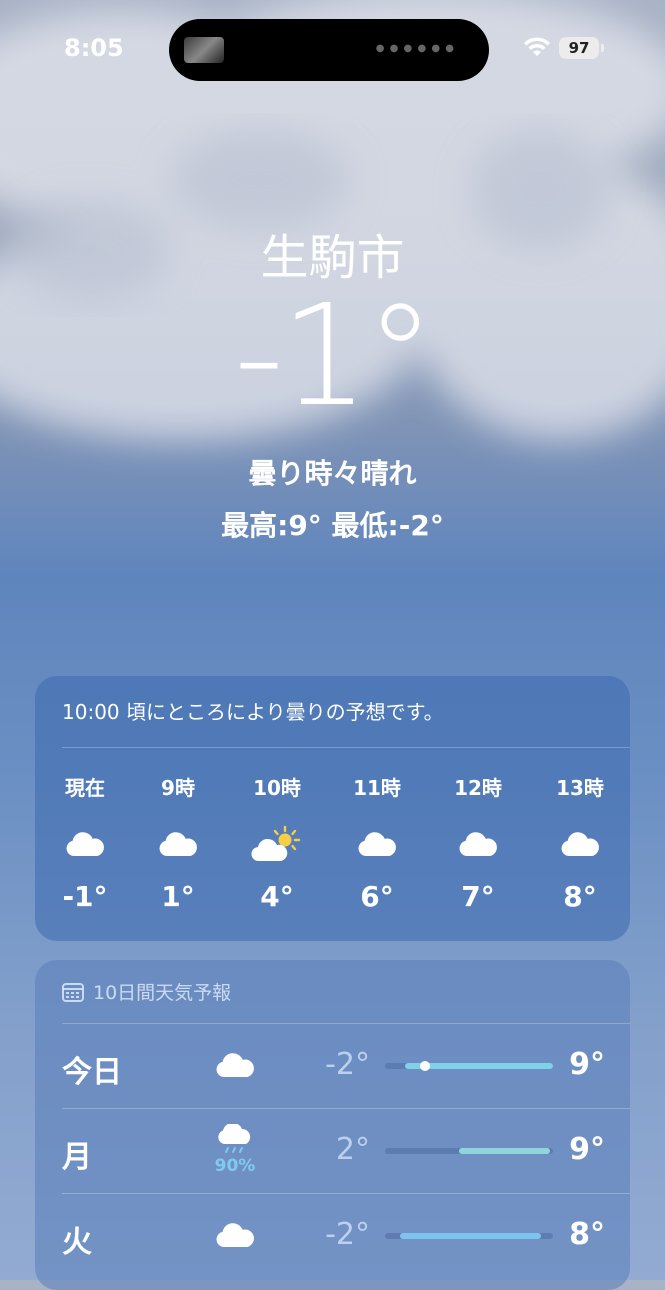  I want to click on hour-column: 9時 1°, so click(178, 842).